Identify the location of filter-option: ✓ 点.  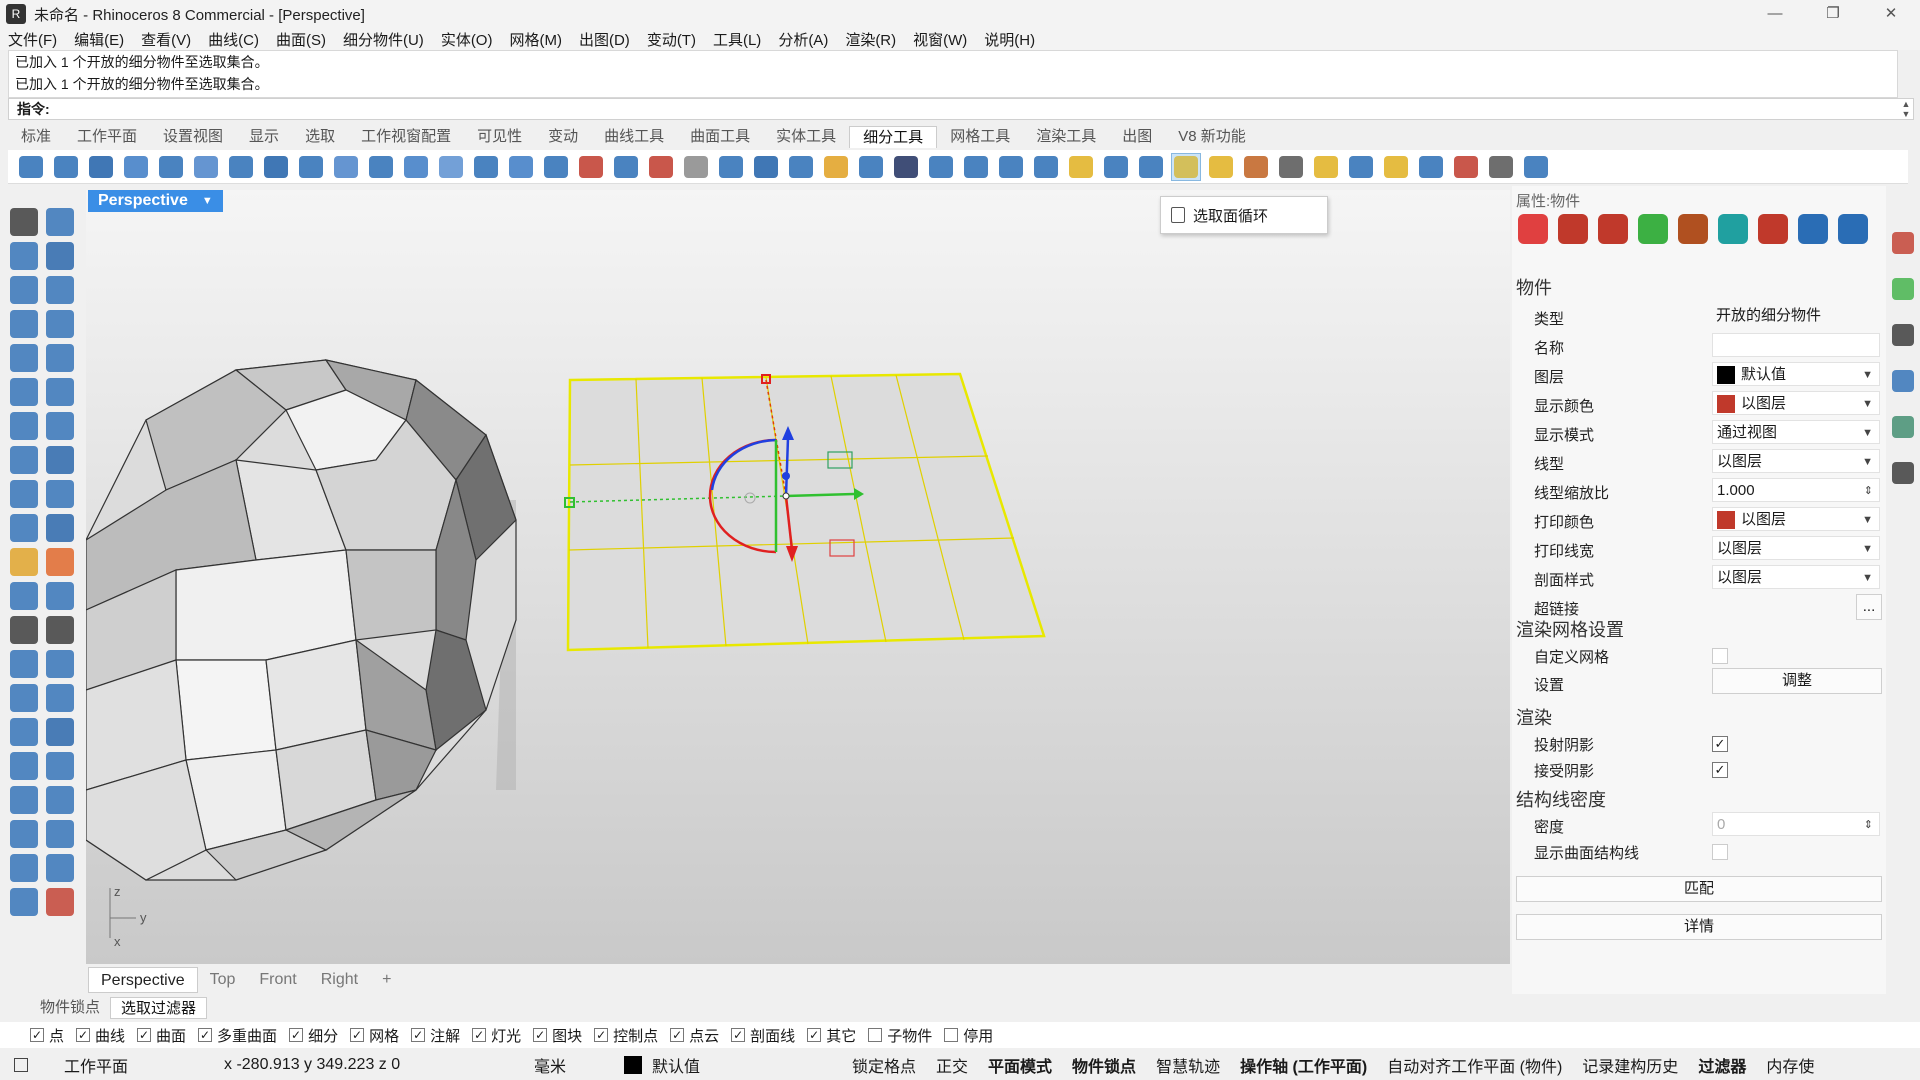
(47, 1035).